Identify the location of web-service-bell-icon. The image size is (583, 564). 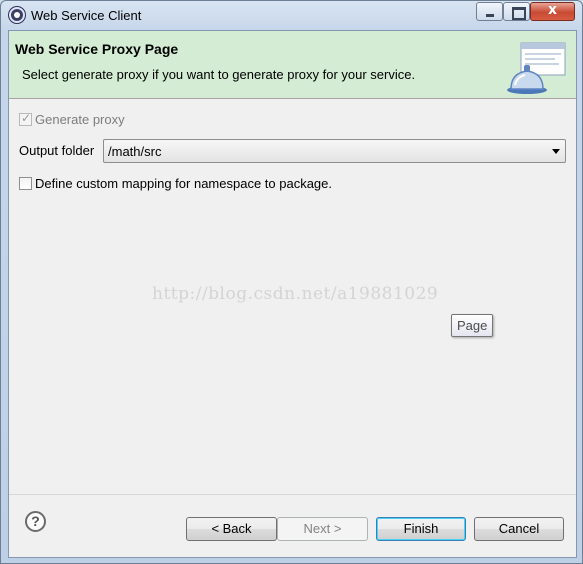
(536, 68).